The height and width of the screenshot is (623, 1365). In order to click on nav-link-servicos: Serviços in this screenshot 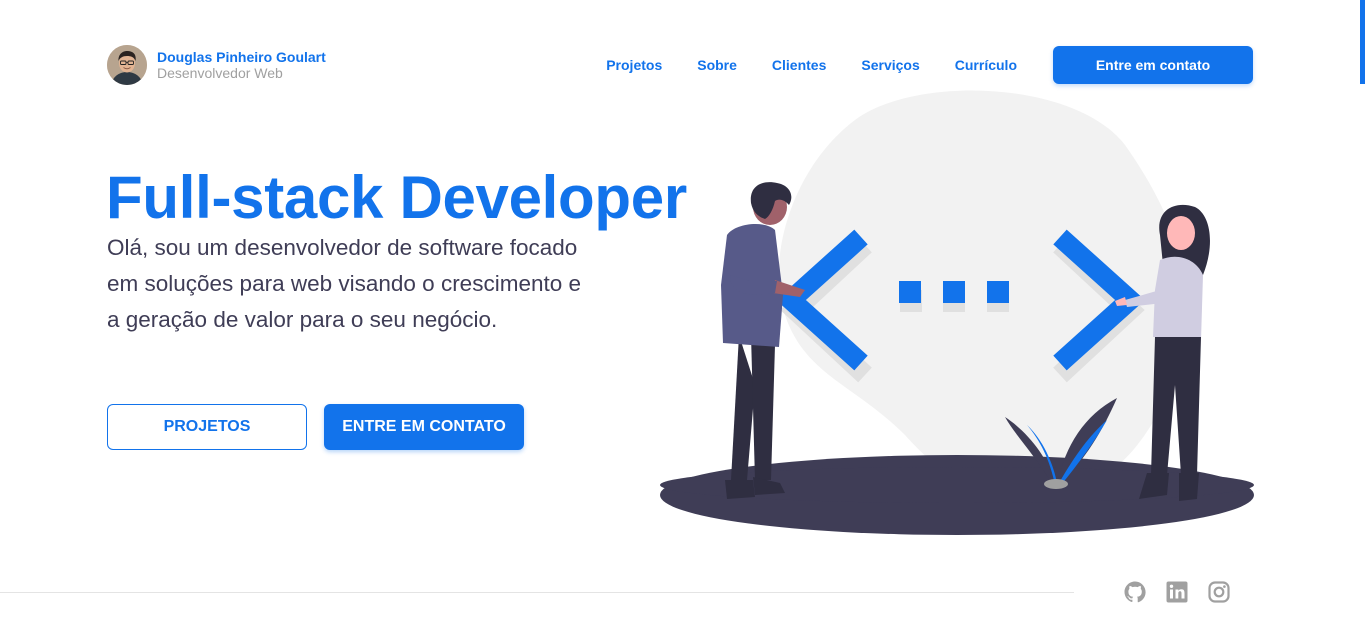, I will do `click(890, 65)`.